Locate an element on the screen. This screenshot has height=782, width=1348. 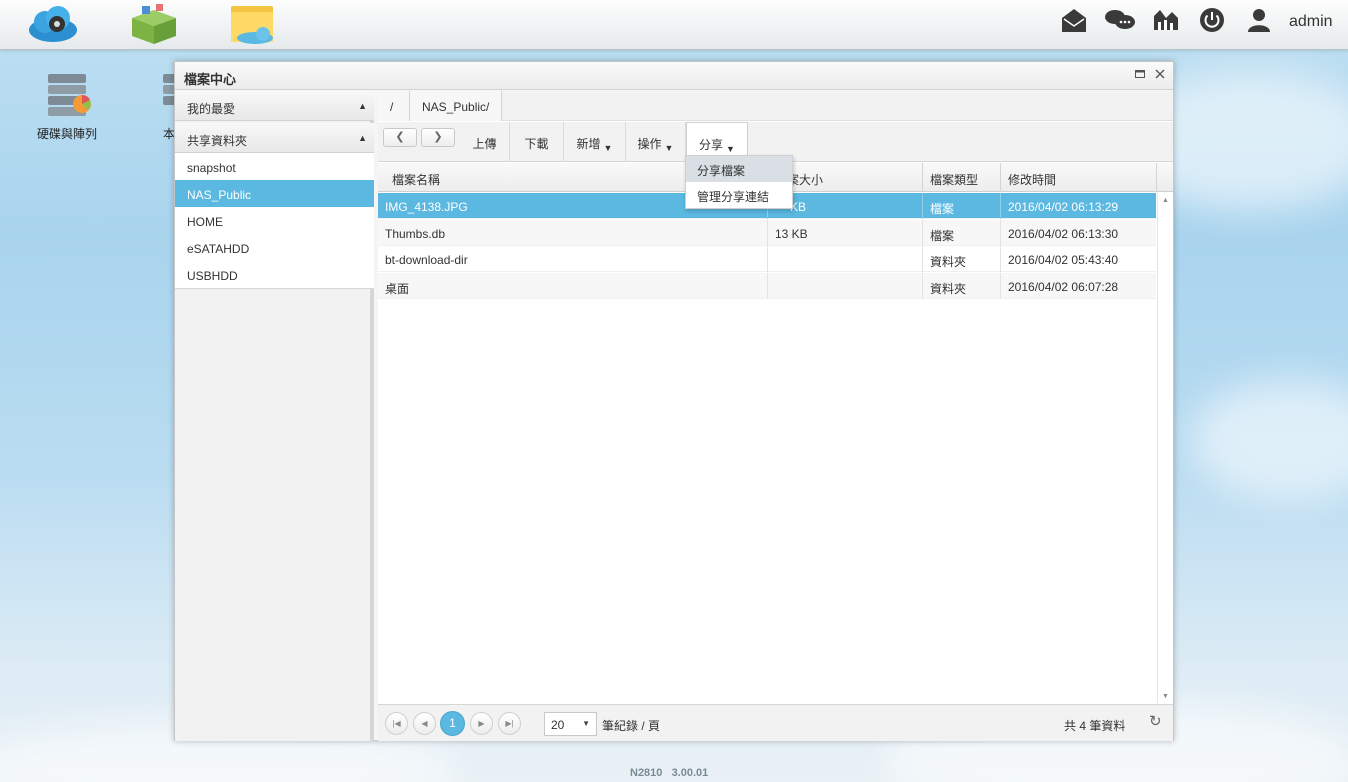
monitor-icon is located at coordinates (1166, 20).